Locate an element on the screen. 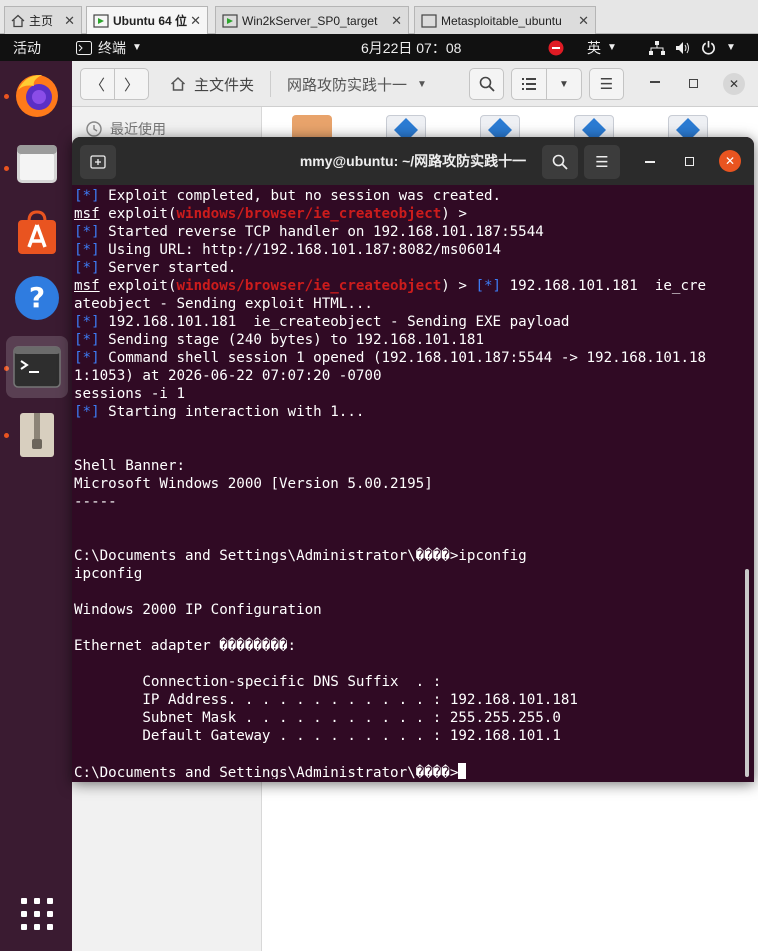 This screenshot has width=758, height=951. terminal-text: windows/browser/ie_createobject is located at coordinates (309, 286).